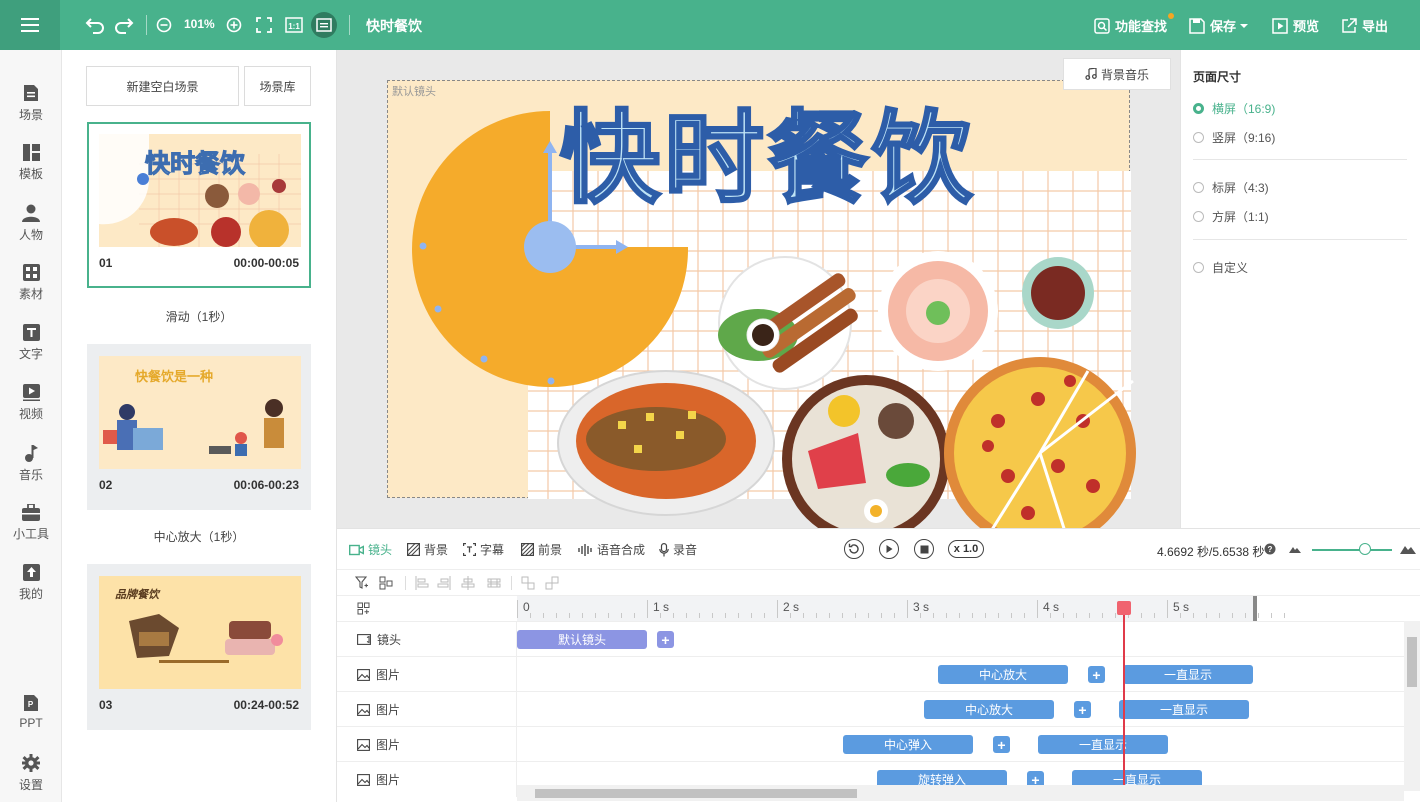  Describe the element at coordinates (362, 583) in the screenshot. I see `filter-icon` at that location.